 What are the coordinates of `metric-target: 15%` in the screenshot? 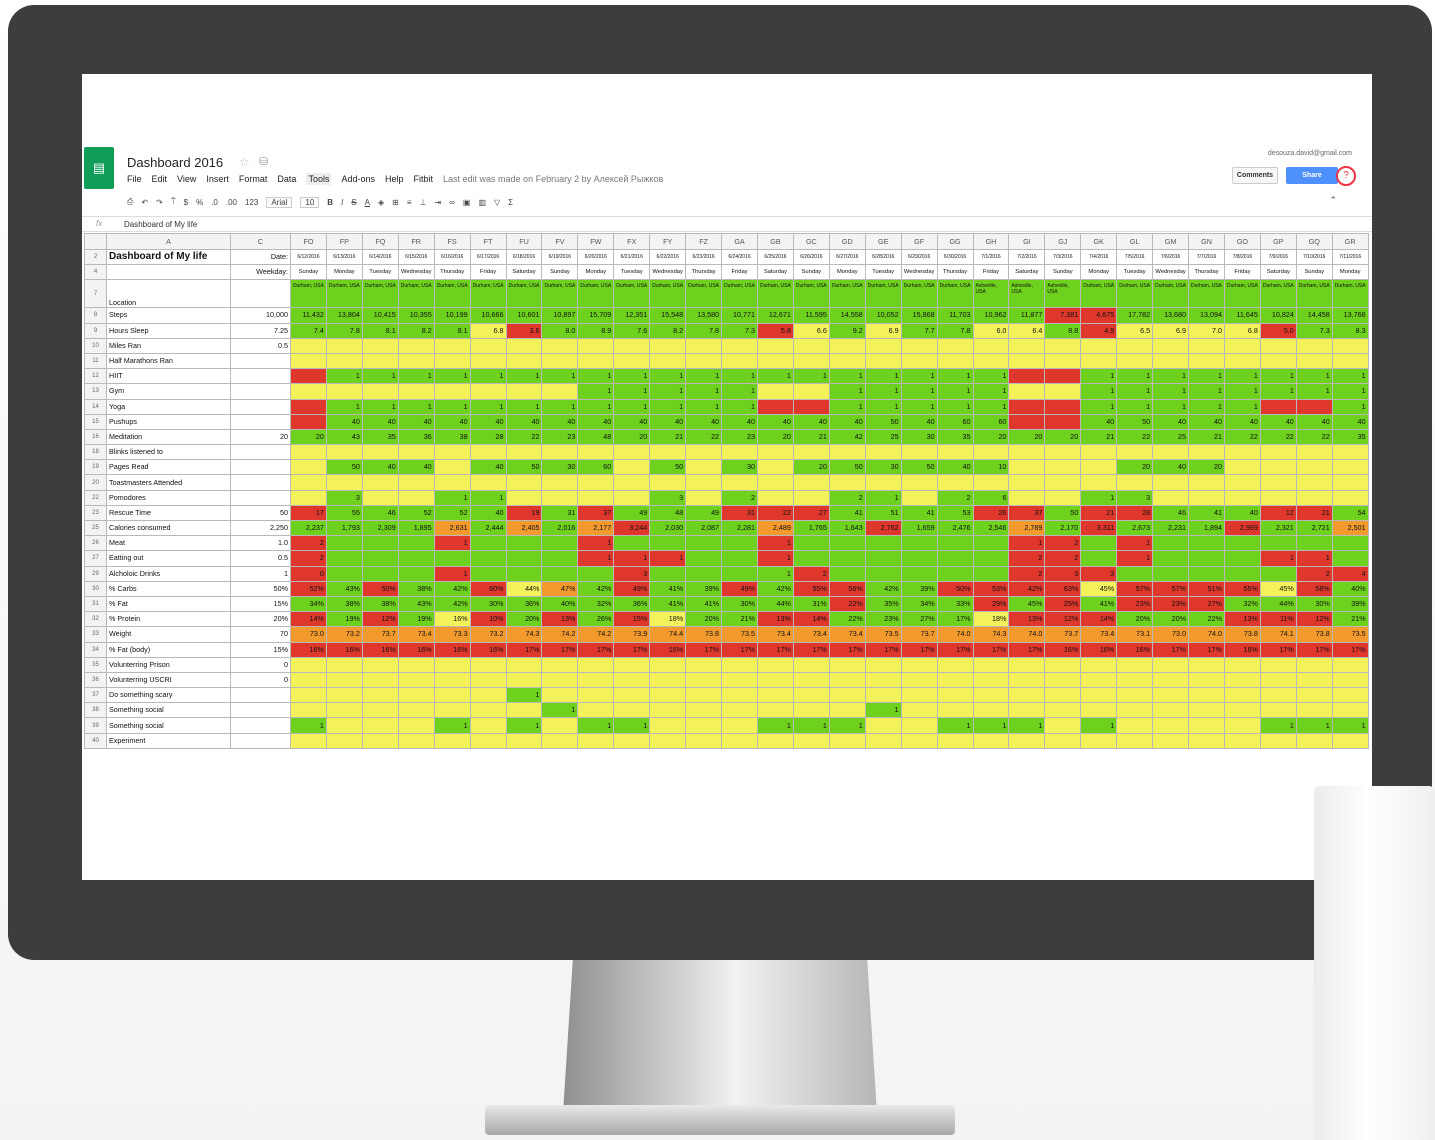 It's located at (260, 649).